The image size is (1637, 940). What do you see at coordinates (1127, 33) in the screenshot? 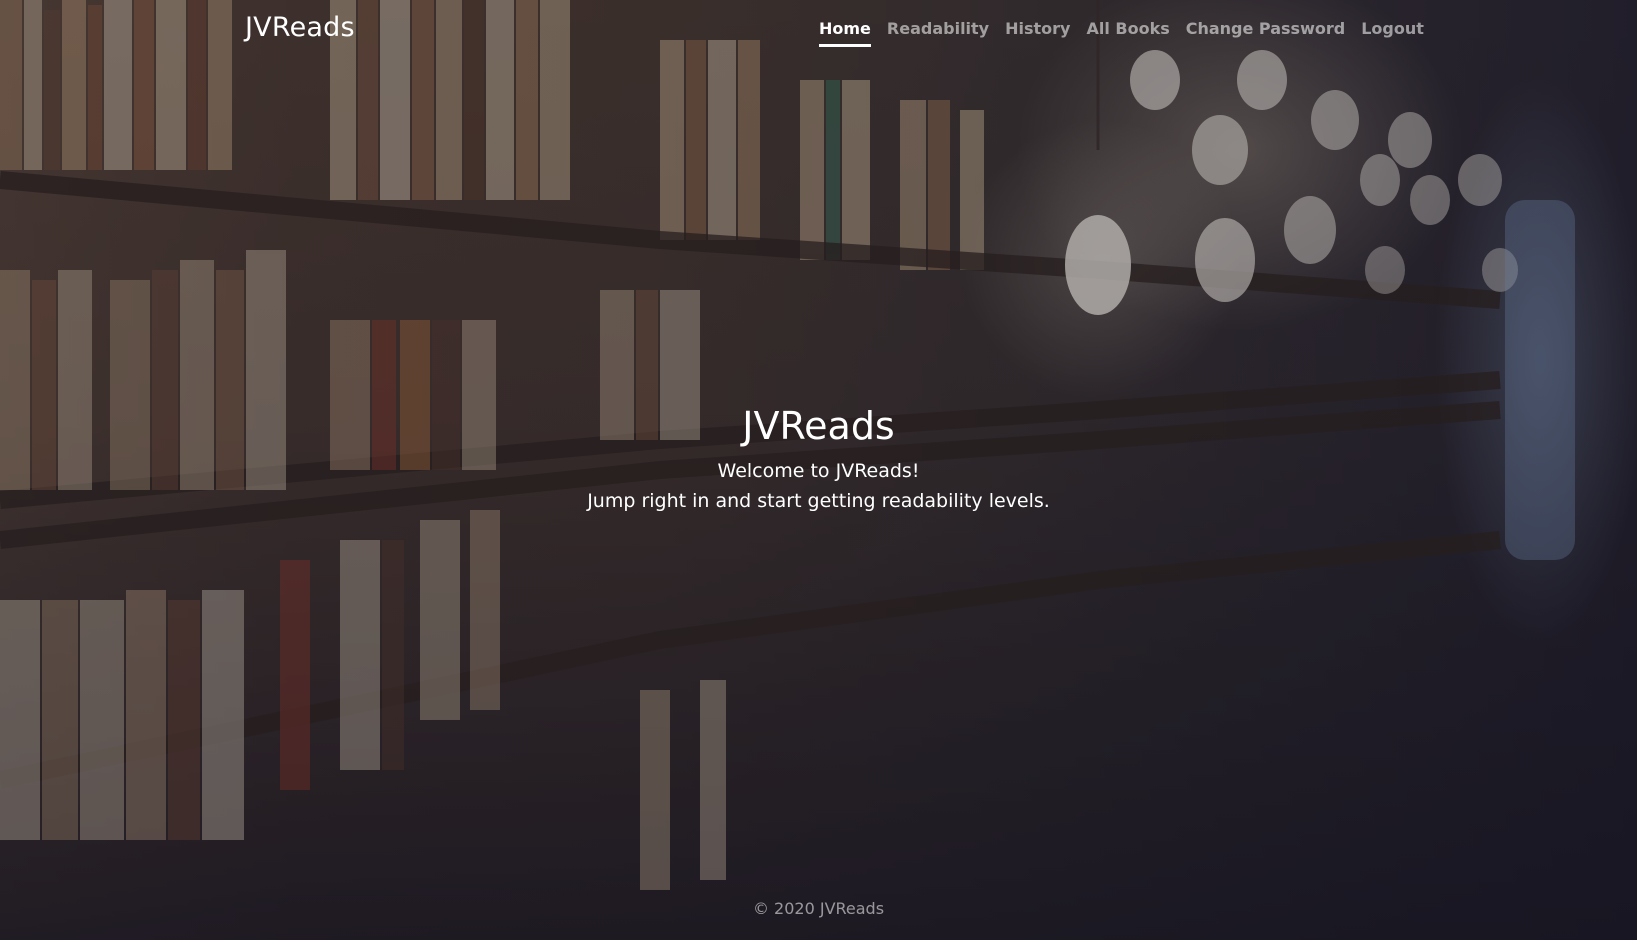
I see `nav-all-books: All Books` at bounding box center [1127, 33].